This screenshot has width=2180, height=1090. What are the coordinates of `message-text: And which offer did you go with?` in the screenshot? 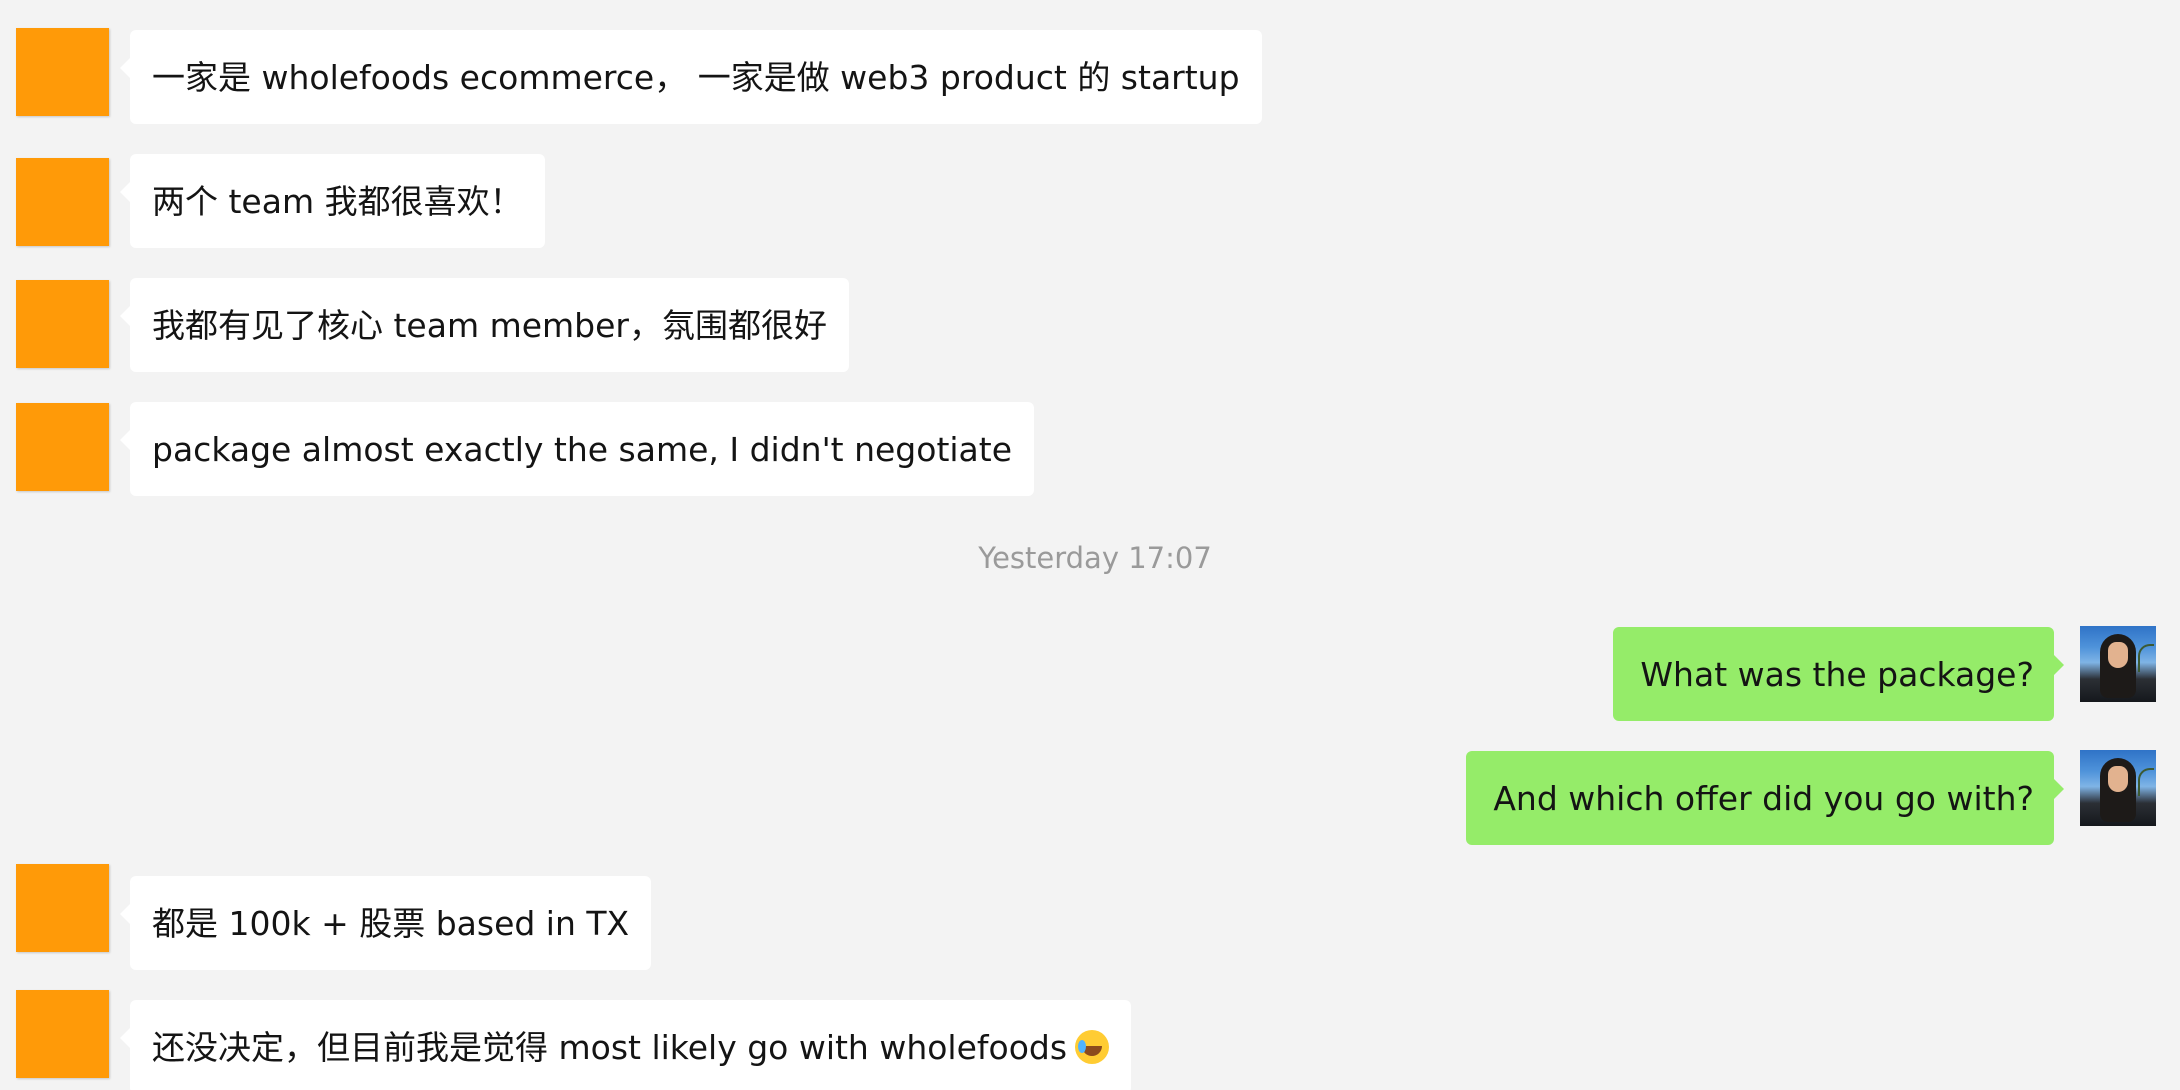 It's located at (1763, 798).